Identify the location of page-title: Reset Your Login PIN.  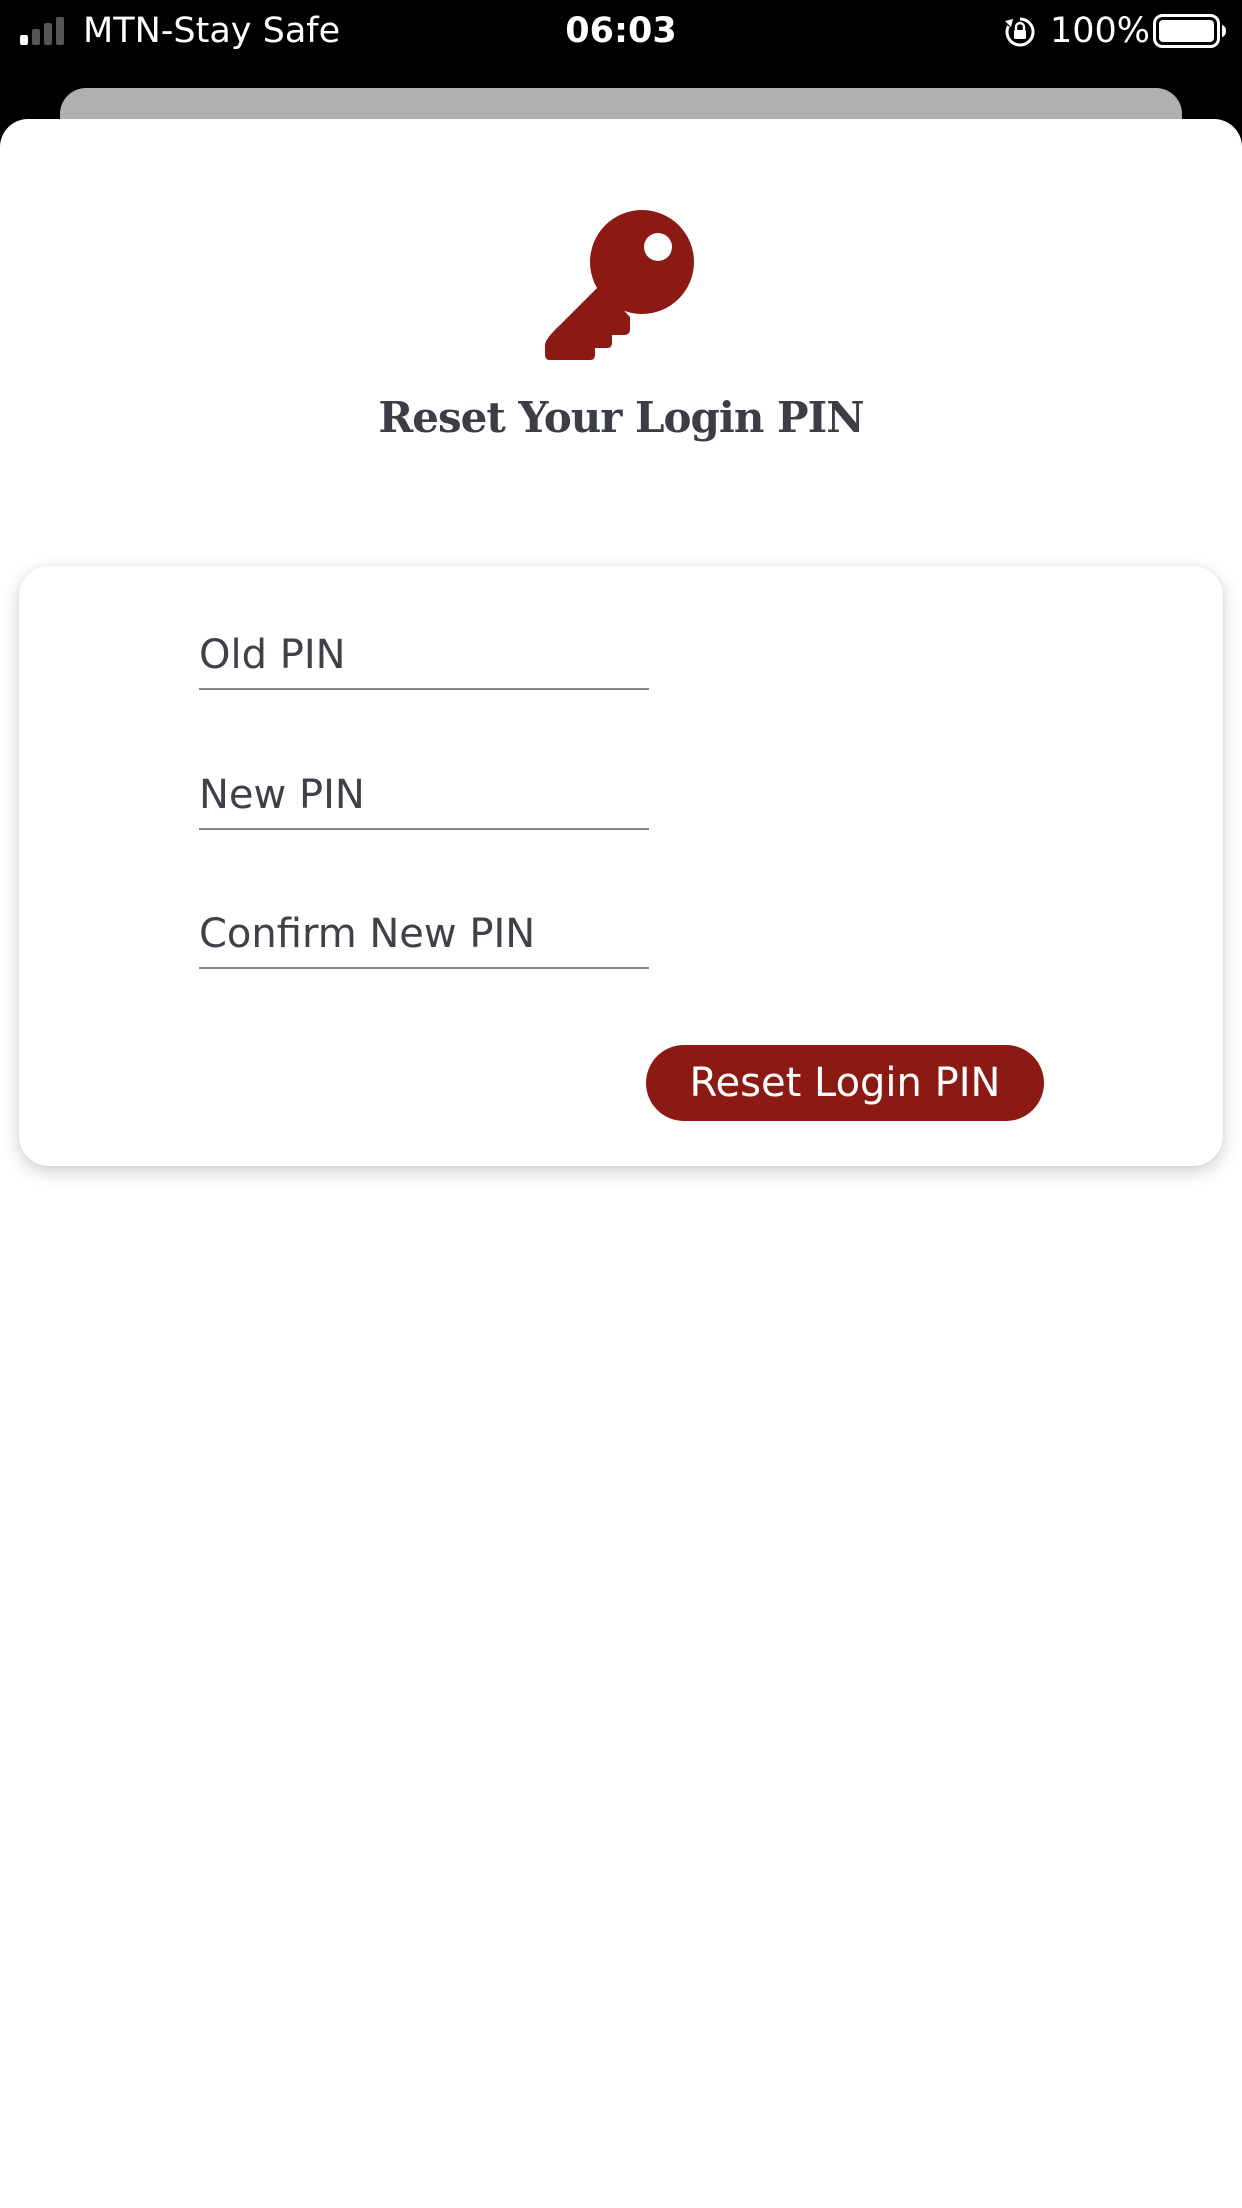
(621, 417).